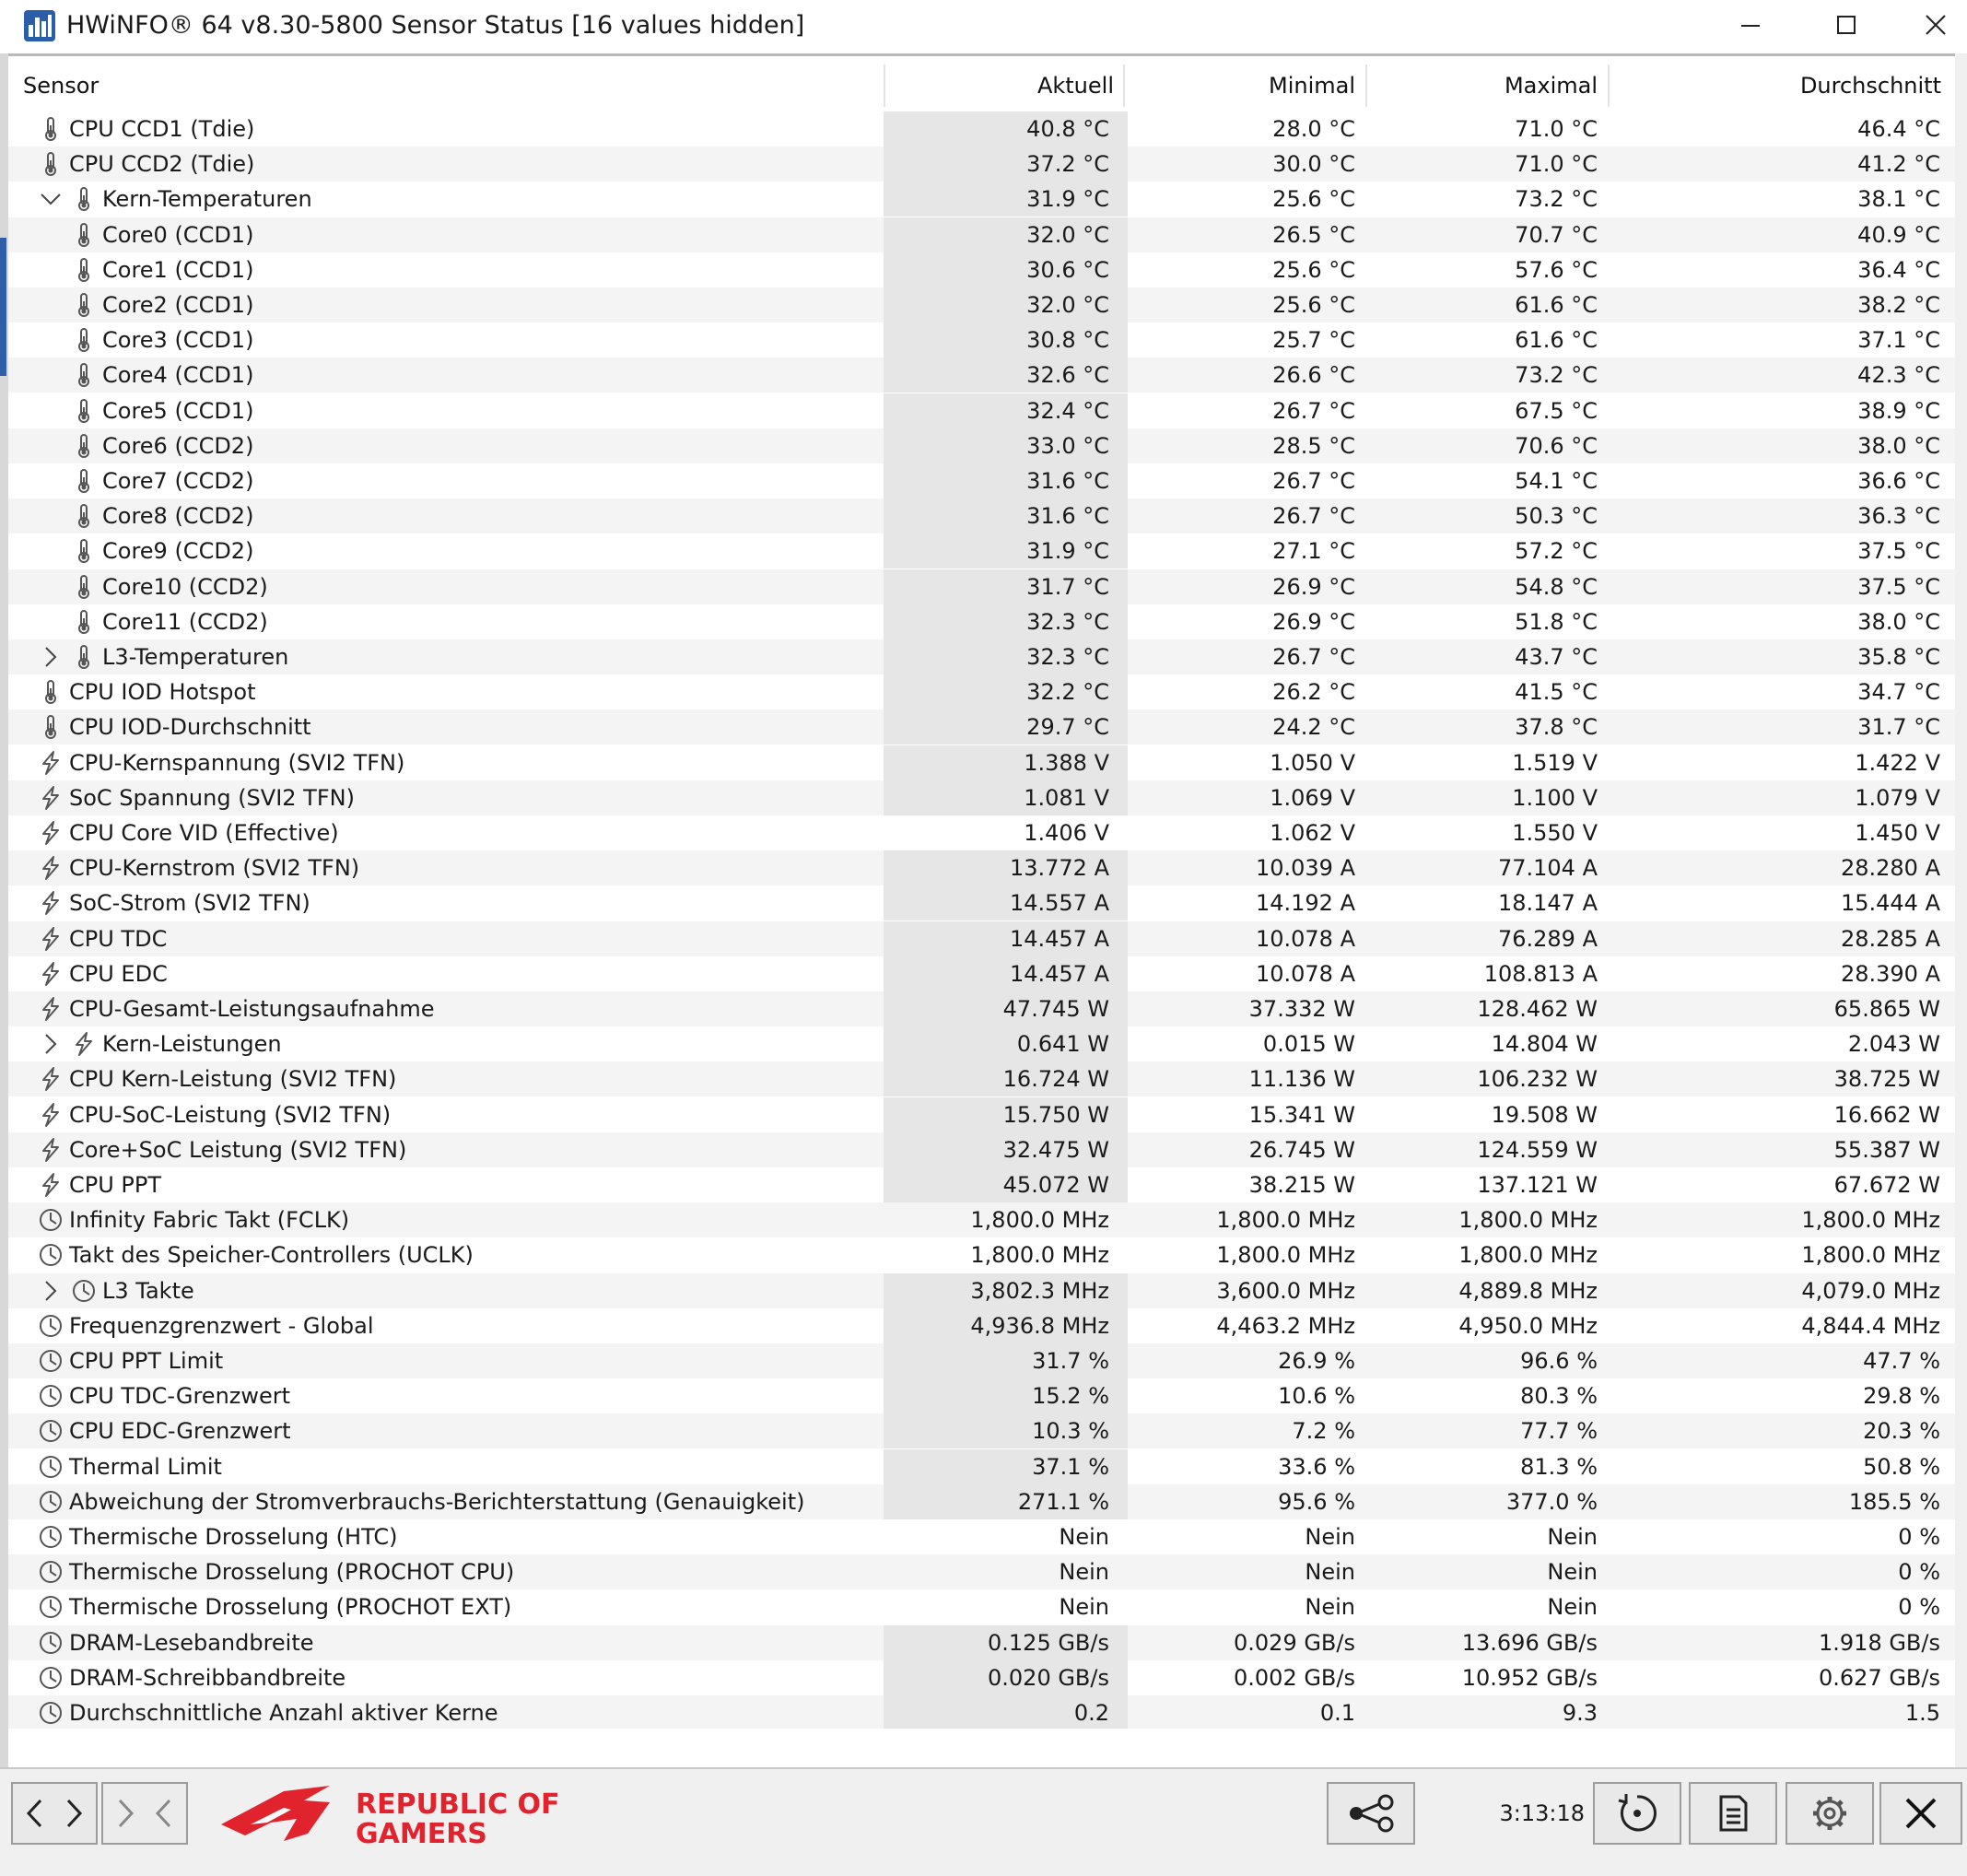 The width and height of the screenshot is (1967, 1876). I want to click on frame-border, so click(983, 54).